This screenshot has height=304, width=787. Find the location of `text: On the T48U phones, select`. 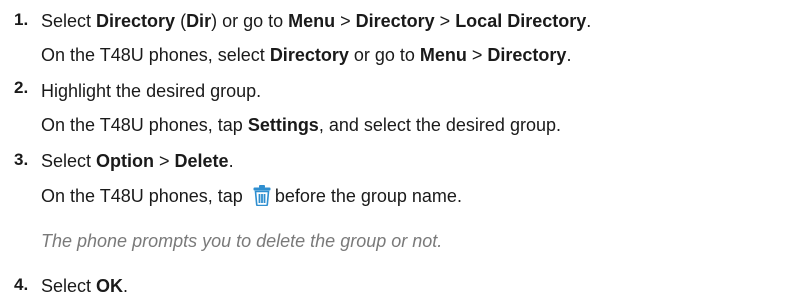

text: On the T48U phones, select is located at coordinates (155, 55).